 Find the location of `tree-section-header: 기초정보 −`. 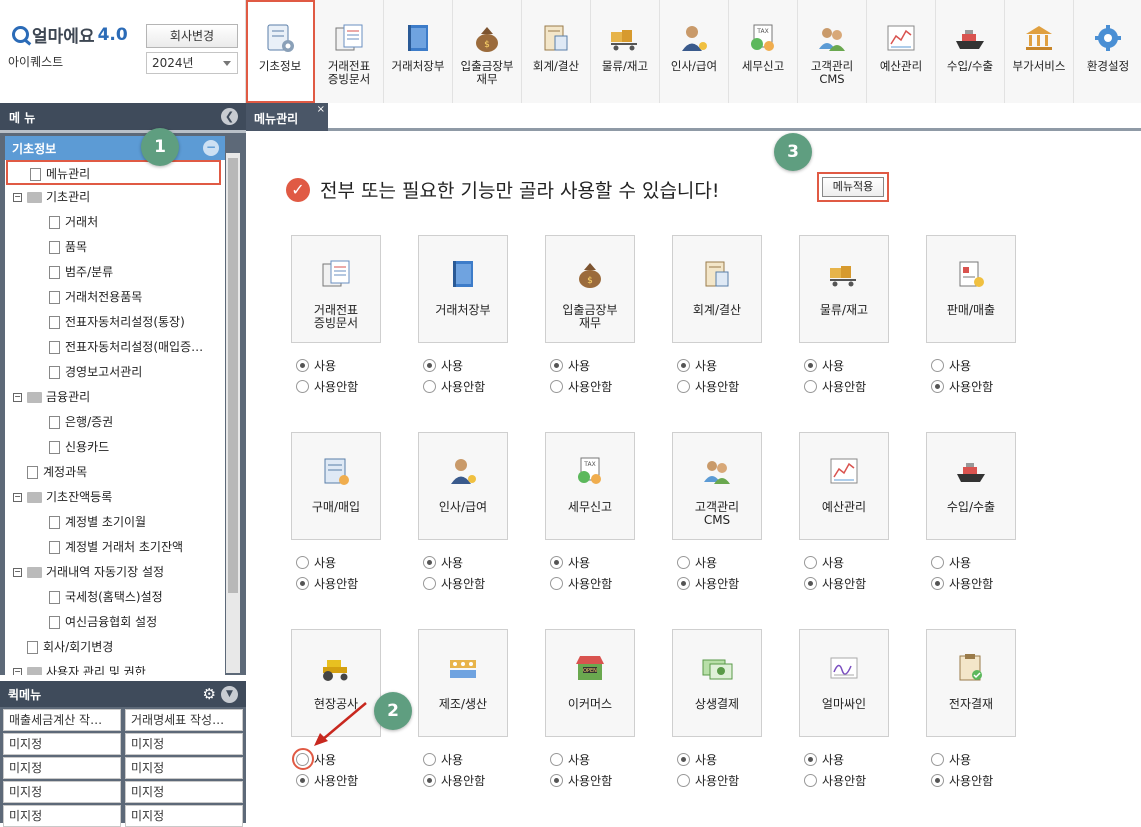

tree-section-header: 기초정보 − is located at coordinates (115, 148).